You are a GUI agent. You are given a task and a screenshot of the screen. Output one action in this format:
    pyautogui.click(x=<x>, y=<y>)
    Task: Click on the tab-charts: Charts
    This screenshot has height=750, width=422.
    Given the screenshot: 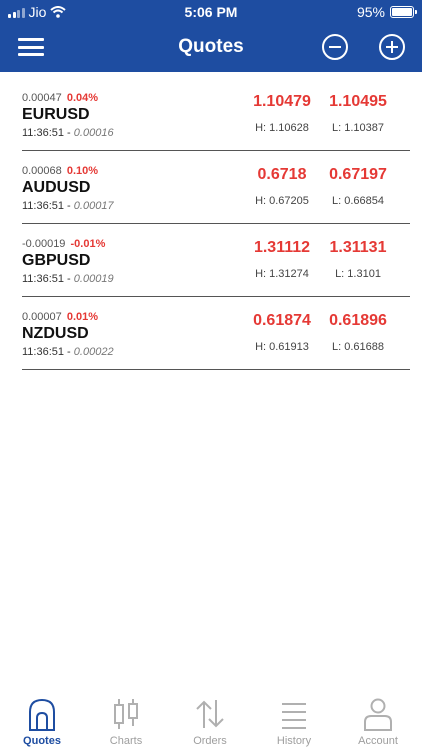 What is the action you would take?
    pyautogui.click(x=126, y=720)
    